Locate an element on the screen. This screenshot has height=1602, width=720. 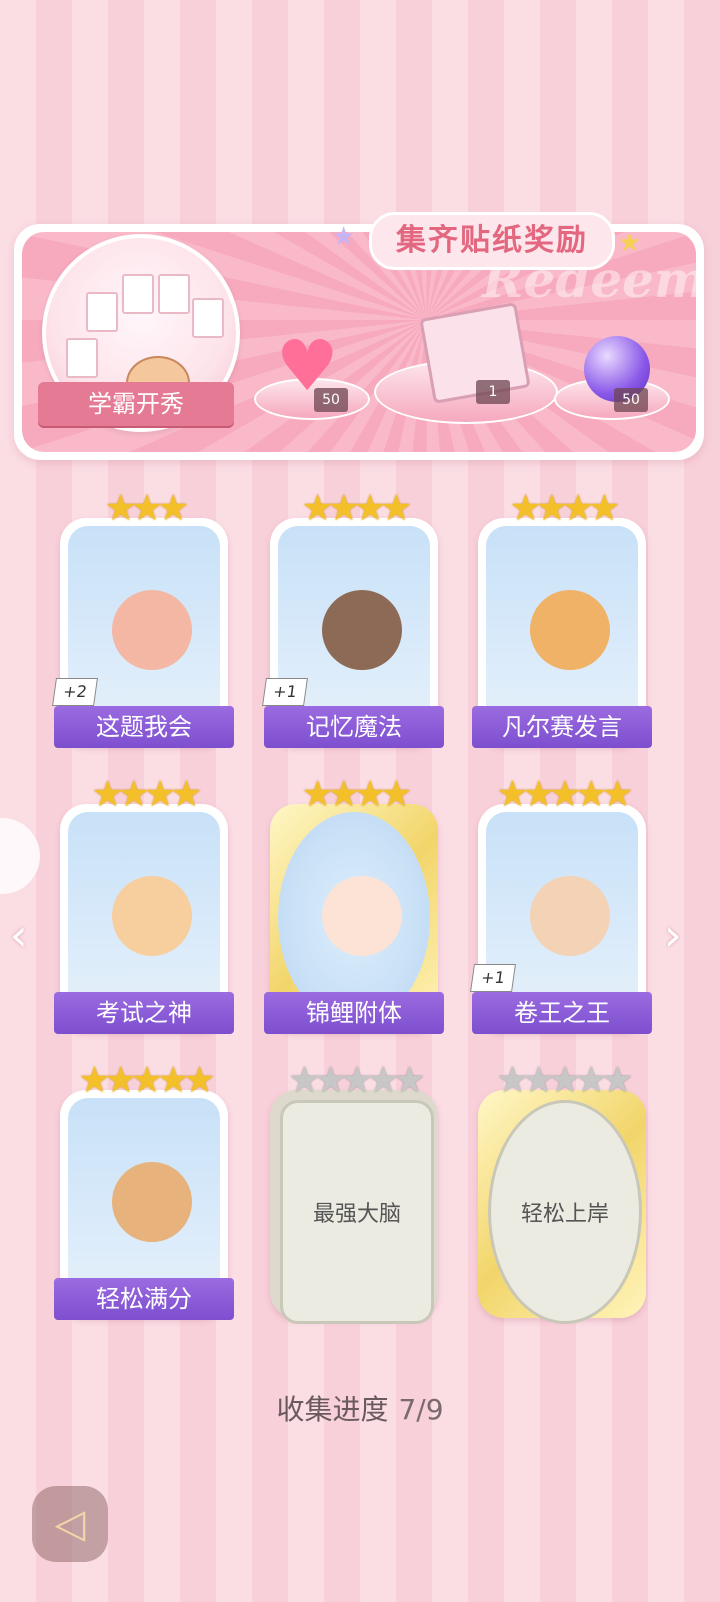
star-rating: ★★★ is located at coordinates (147, 508).